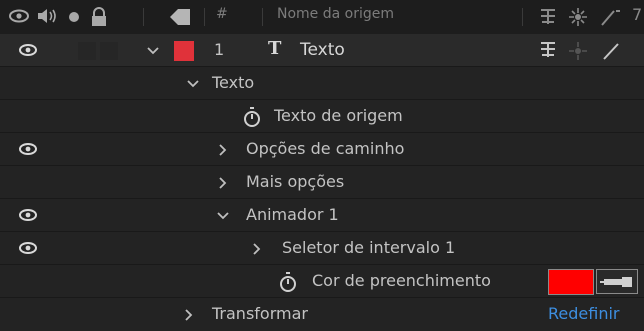 This screenshot has width=644, height=331. I want to click on video-eye-icon, so click(19, 16).